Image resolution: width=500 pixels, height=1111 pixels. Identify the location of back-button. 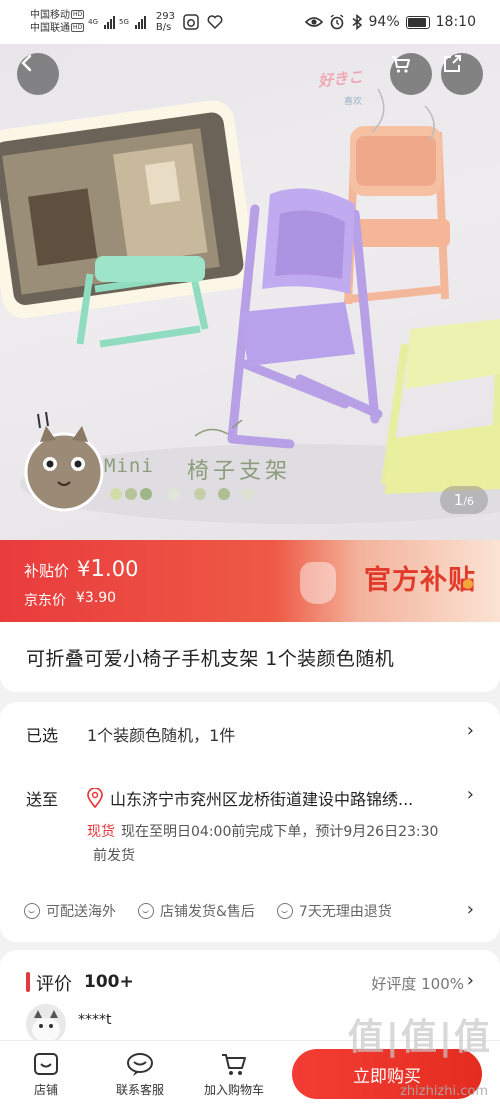
(38, 74).